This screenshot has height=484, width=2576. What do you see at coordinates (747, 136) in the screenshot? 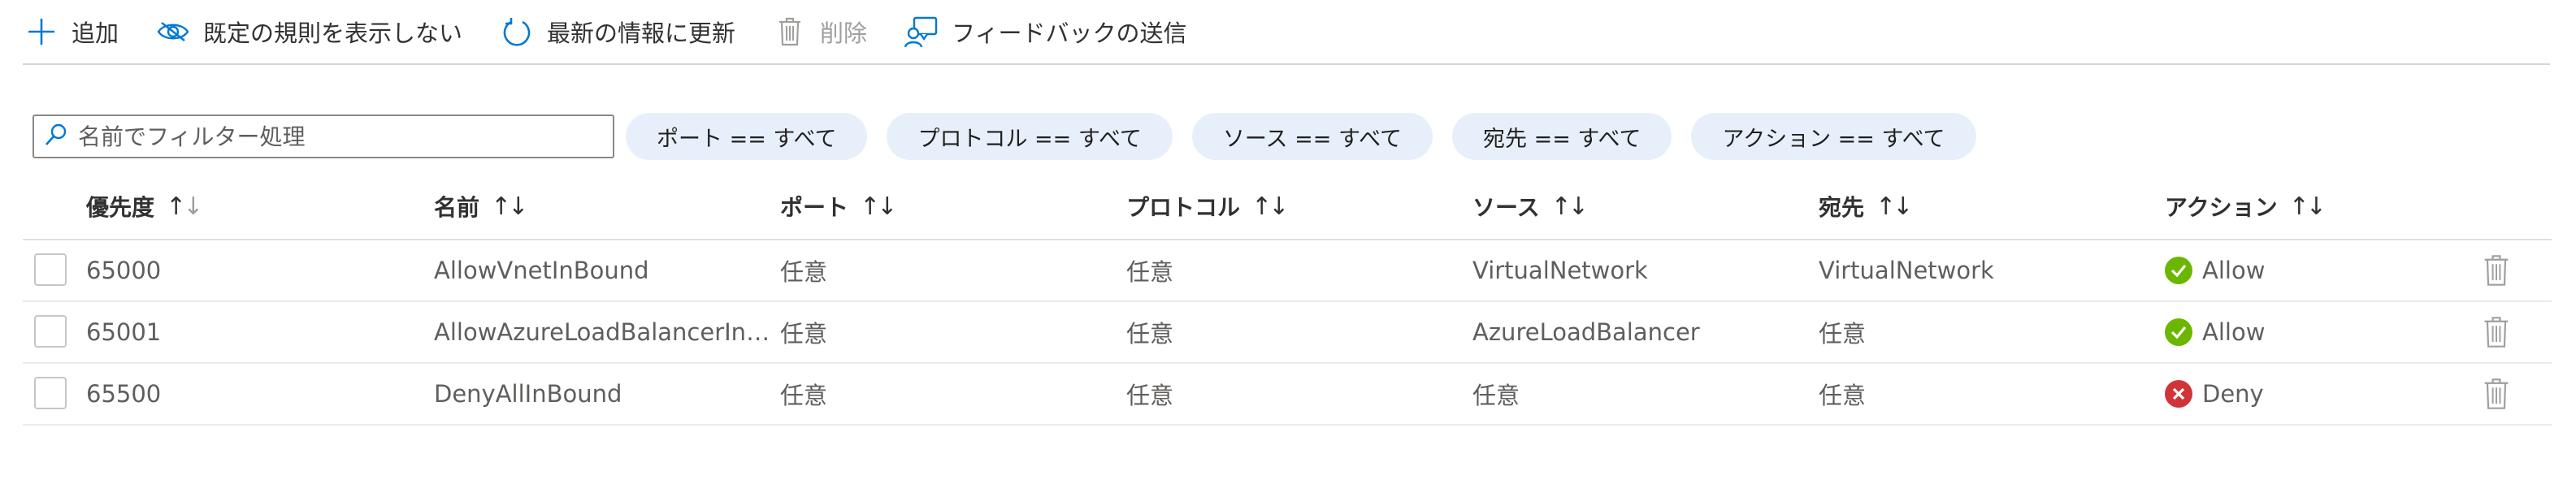
I see `port-filter-pill: ポート == すべて` at bounding box center [747, 136].